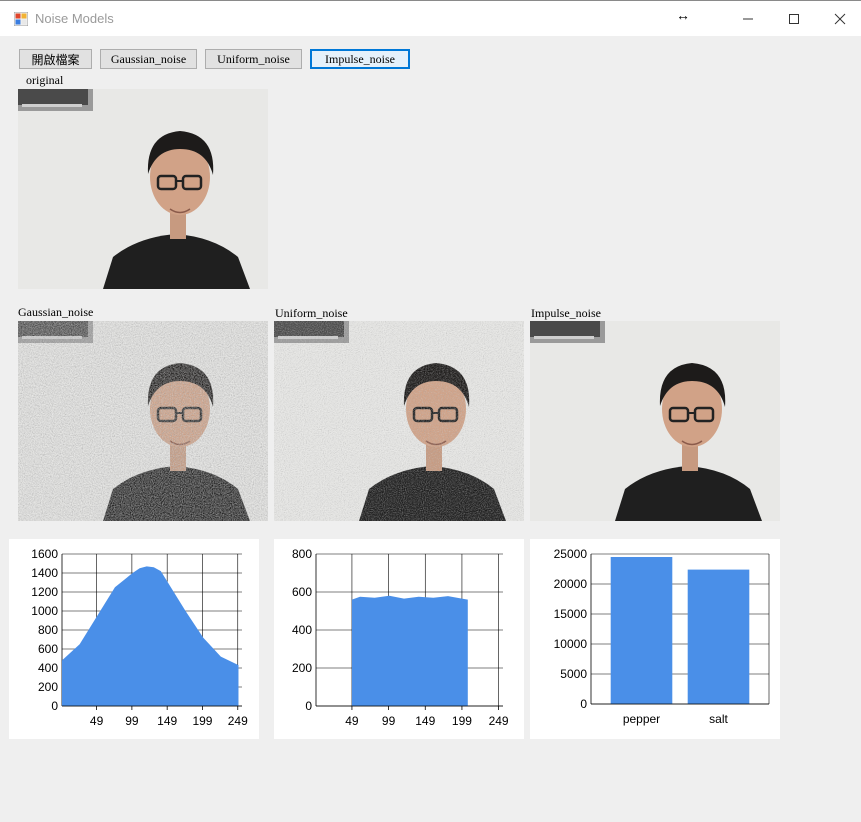 This screenshot has height=822, width=861. Describe the element at coordinates (571, 614) in the screenshot. I see `y-tick-label: 15000` at that location.